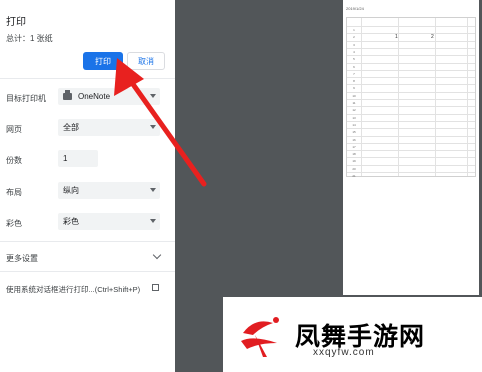 The width and height of the screenshot is (482, 372). What do you see at coordinates (352, 334) in the screenshot?
I see `watermark: 凤舞手游网 xxqyfw.com` at bounding box center [352, 334].